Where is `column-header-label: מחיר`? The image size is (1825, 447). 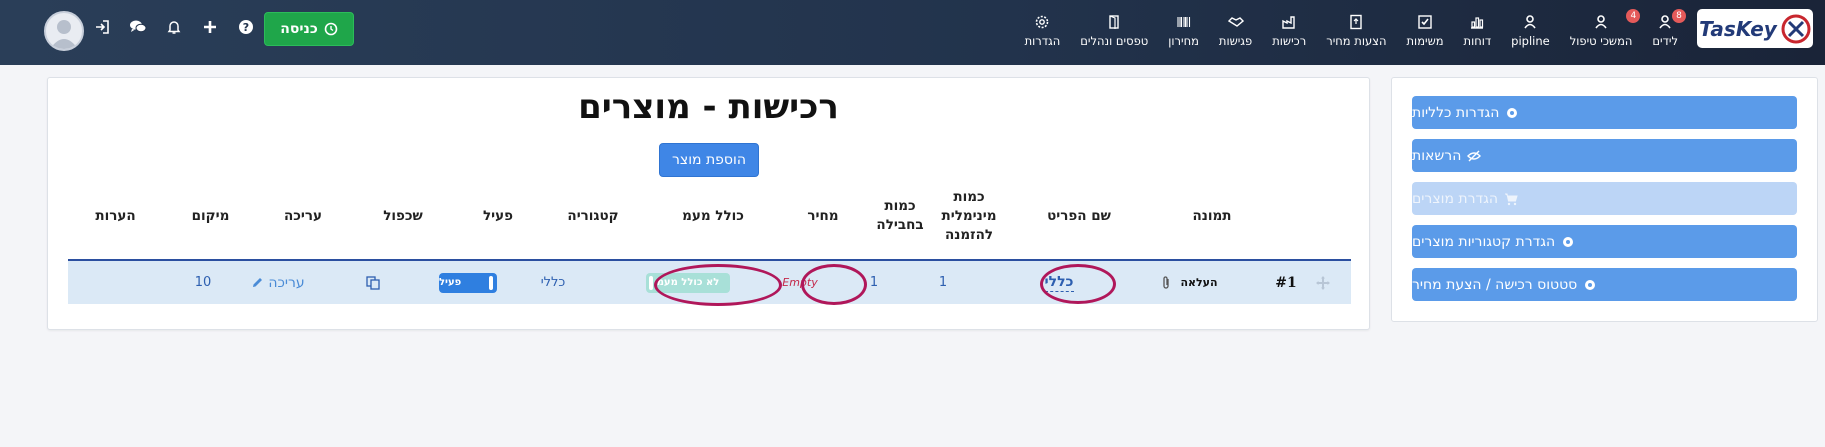
column-header-label: מחיר is located at coordinates (823, 215).